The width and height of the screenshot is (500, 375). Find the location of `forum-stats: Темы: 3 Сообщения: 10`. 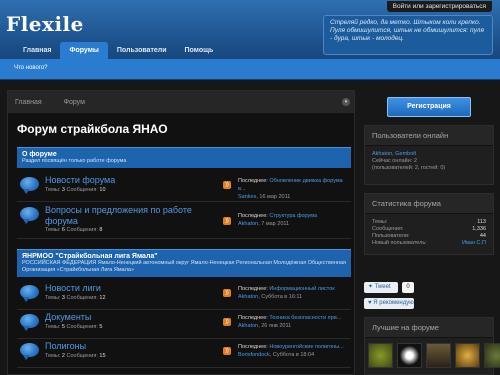

forum-stats: Темы: 3 Сообщения: 10 is located at coordinates (75, 190).